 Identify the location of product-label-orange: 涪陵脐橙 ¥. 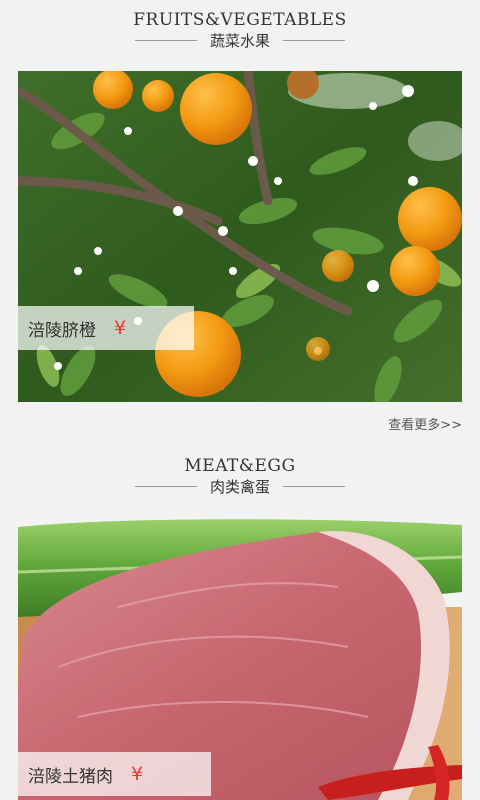
(106, 328).